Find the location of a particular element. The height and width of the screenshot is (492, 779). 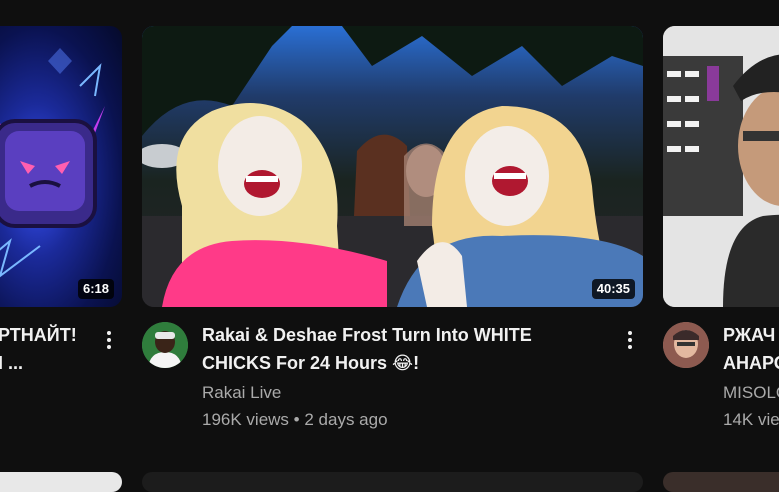

view-count: 14K vie is located at coordinates (751, 419).